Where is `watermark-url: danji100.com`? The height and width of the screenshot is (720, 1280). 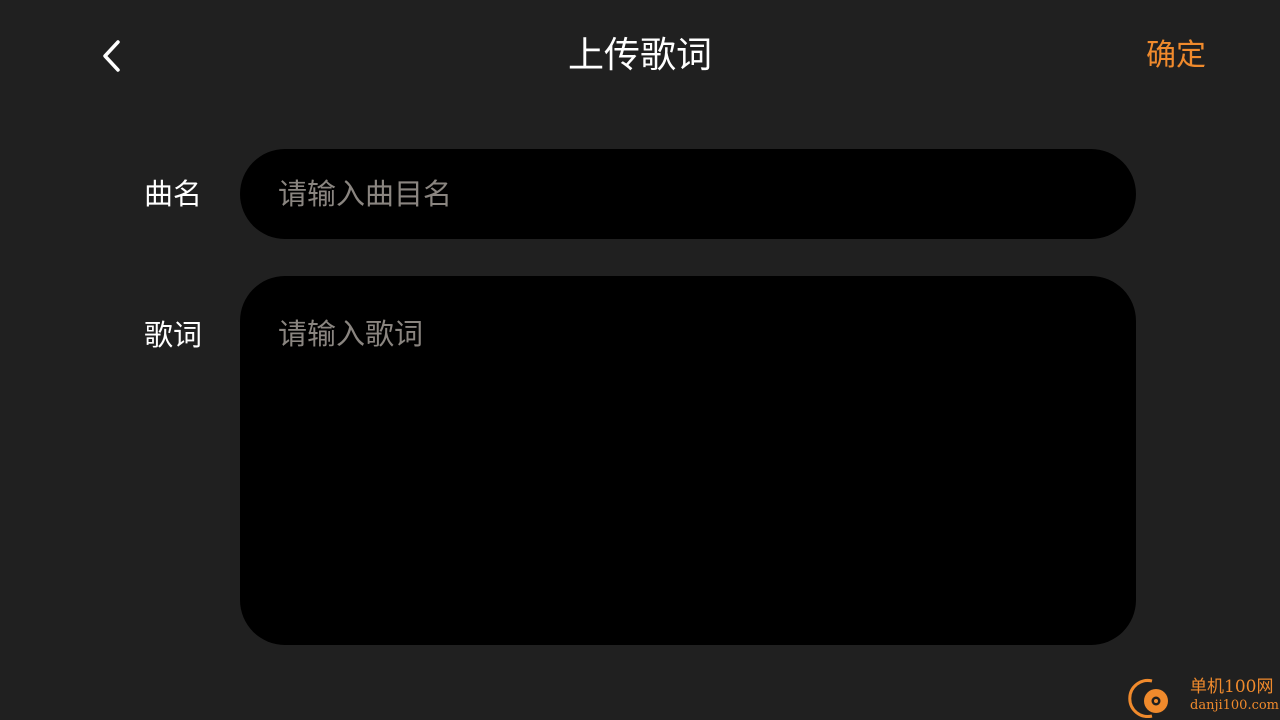
watermark-url: danji100.com is located at coordinates (1235, 705).